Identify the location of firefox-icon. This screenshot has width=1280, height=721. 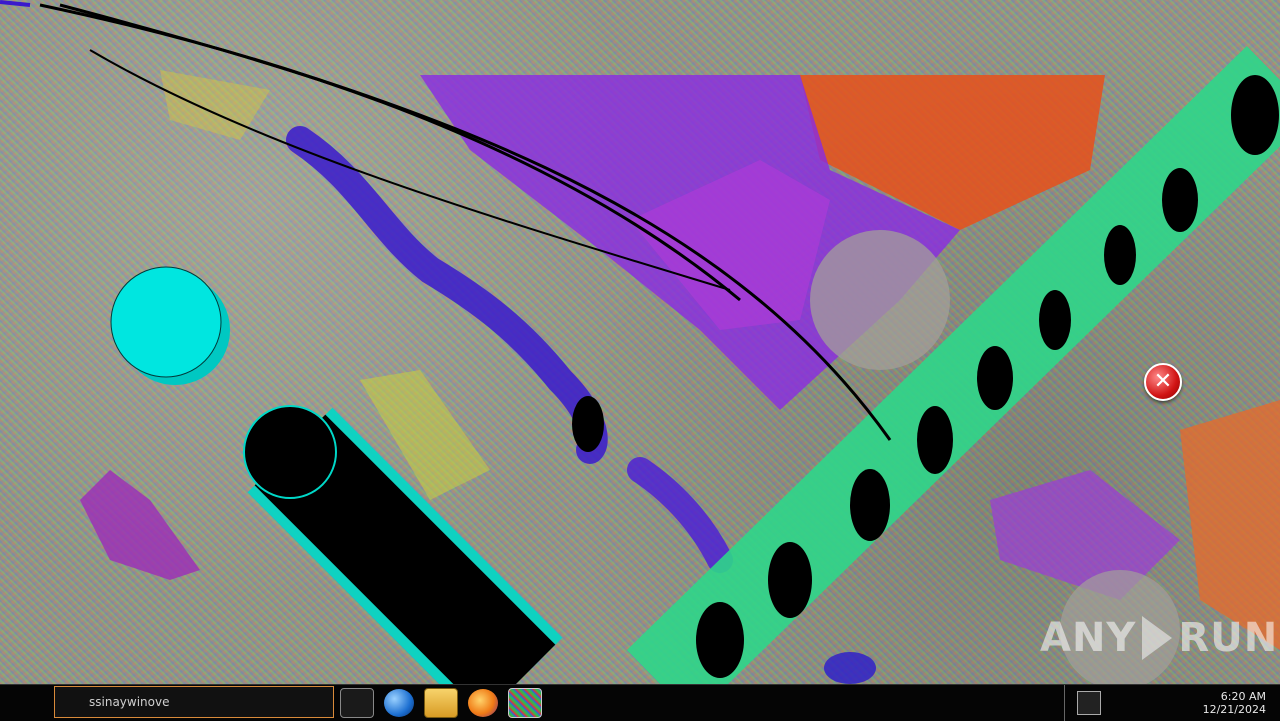
(483, 703).